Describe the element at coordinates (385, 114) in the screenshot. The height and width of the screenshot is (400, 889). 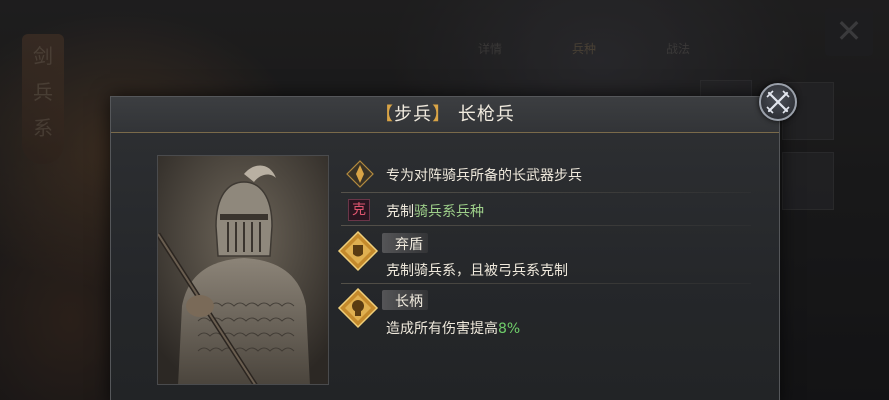
I see `title-bracket-open: 【` at that location.